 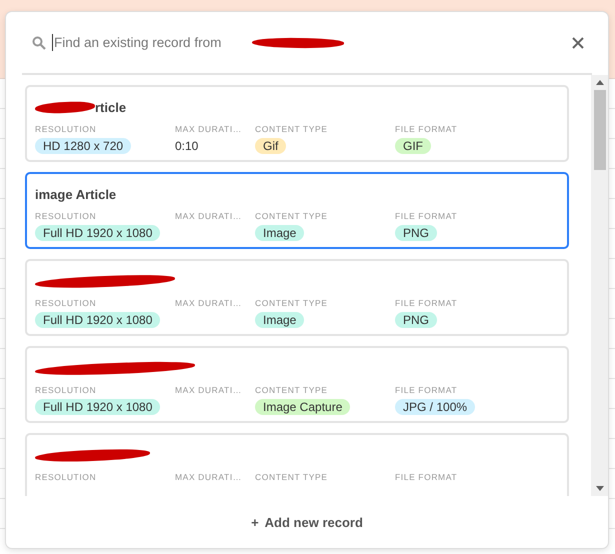 What do you see at coordinates (297, 384) in the screenshot?
I see `record-card: RESOLUTION Full HD 1920 x 1080 MAX DURATI… CONTENT TYPE Image Capture FILE FORMAT JPG / 100%` at bounding box center [297, 384].